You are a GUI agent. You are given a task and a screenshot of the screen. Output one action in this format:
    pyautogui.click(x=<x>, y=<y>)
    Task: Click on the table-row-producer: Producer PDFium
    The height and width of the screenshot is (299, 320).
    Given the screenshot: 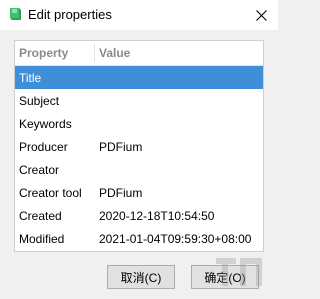 What is the action you would take?
    pyautogui.click(x=139, y=146)
    